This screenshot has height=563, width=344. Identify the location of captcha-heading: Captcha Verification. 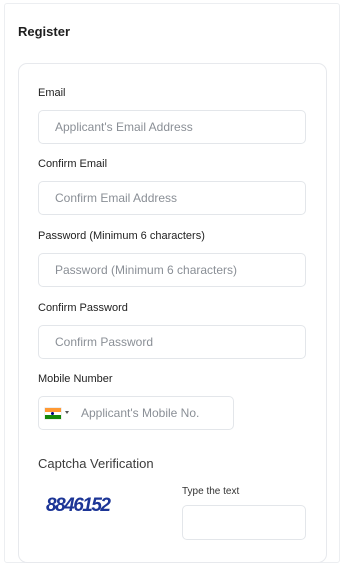
(96, 463).